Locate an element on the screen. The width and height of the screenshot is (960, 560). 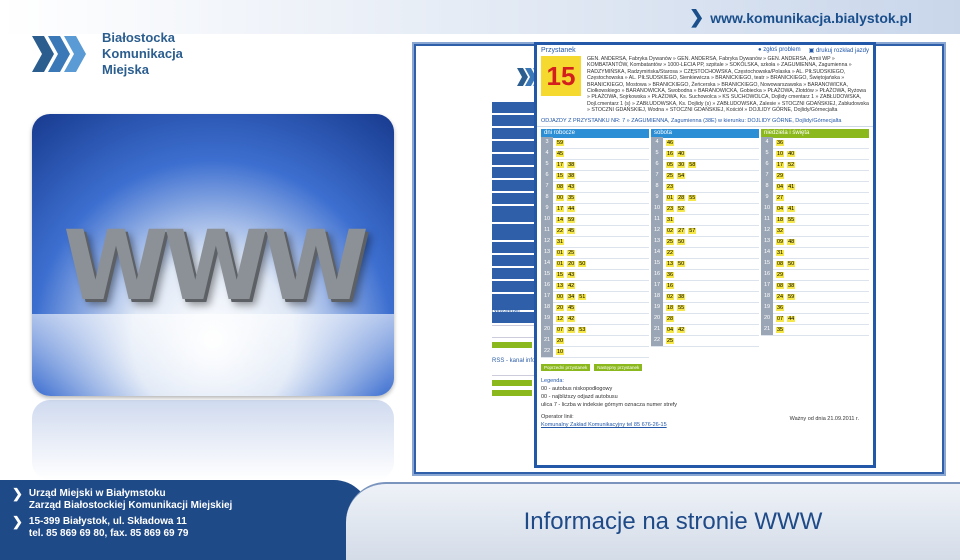
newsletter-button is located at coordinates (512, 345).